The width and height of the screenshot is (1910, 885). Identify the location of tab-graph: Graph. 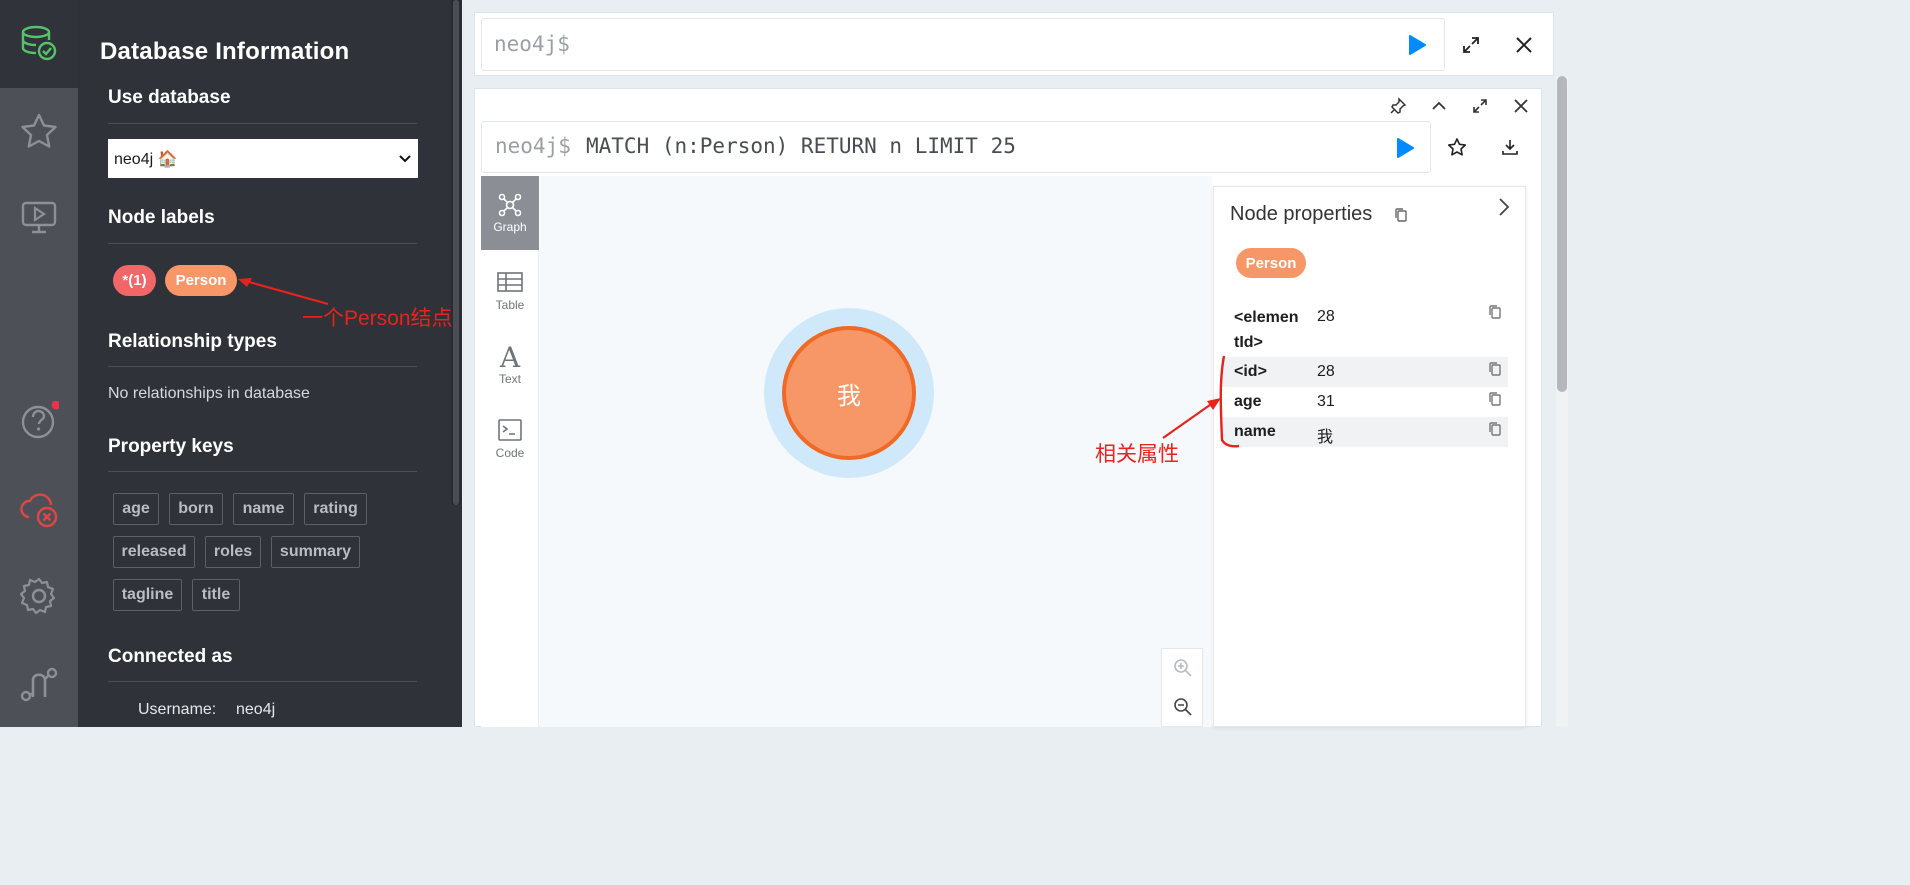
(510, 213).